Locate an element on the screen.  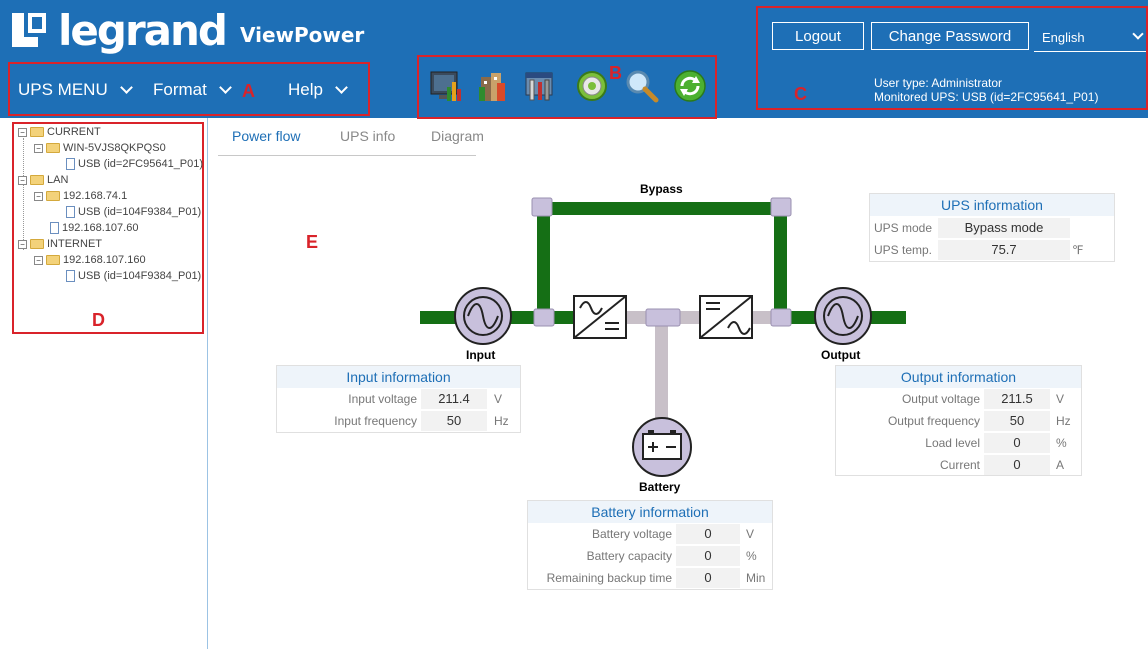
ups-mode-value: Bypass mode is located at coordinates (1004, 228).